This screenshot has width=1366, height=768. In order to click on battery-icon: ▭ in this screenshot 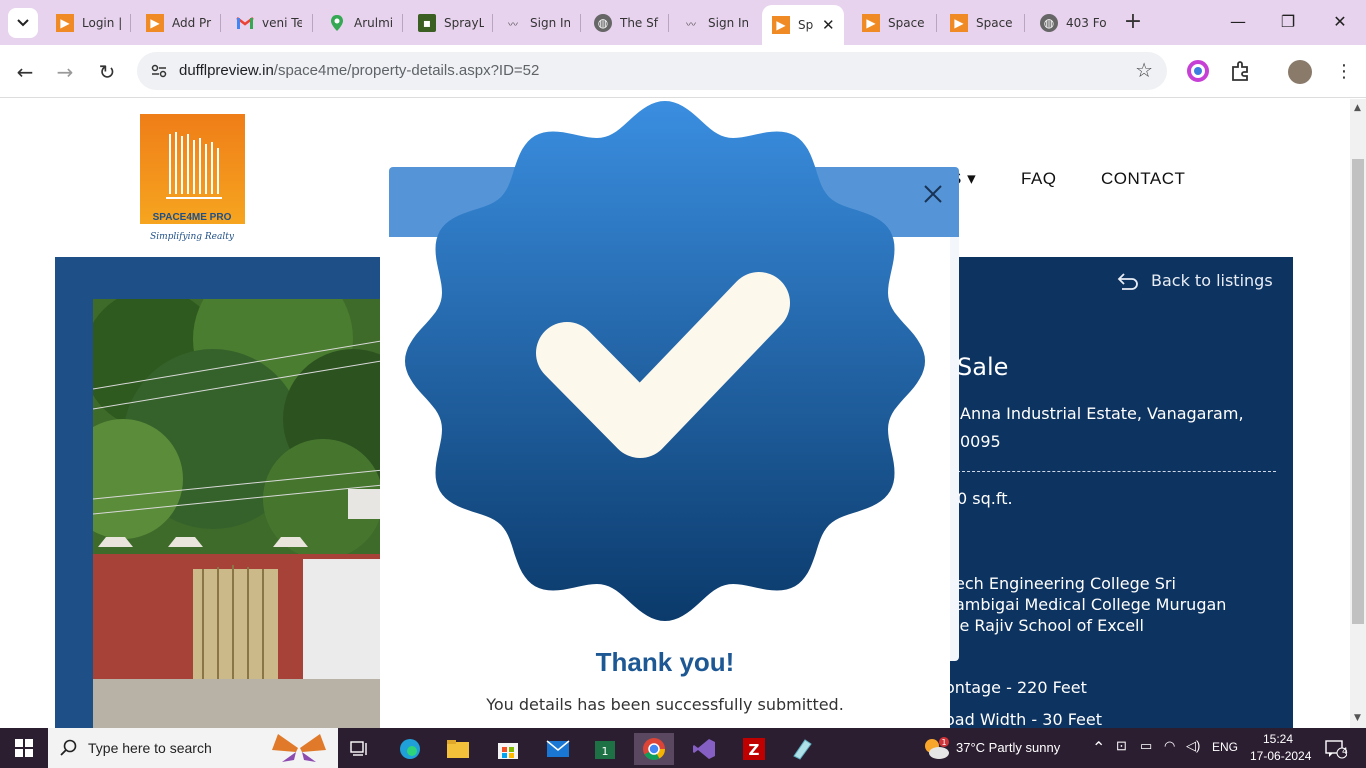, I will do `click(1146, 746)`.